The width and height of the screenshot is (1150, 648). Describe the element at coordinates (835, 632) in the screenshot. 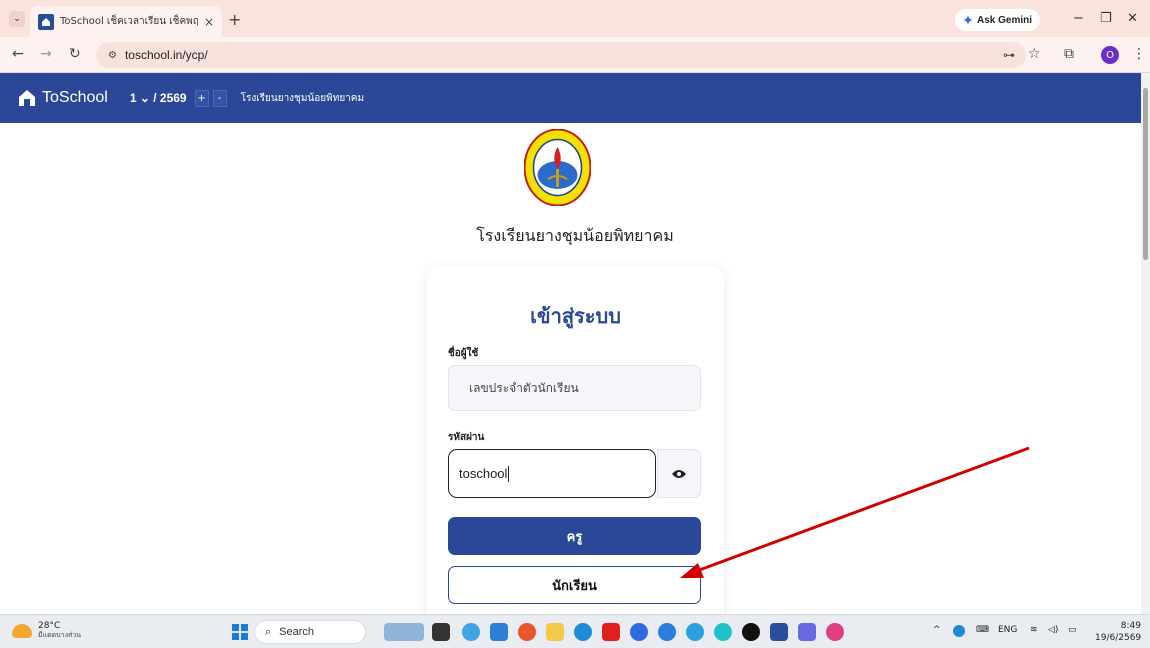

I see `chrome-icon` at that location.